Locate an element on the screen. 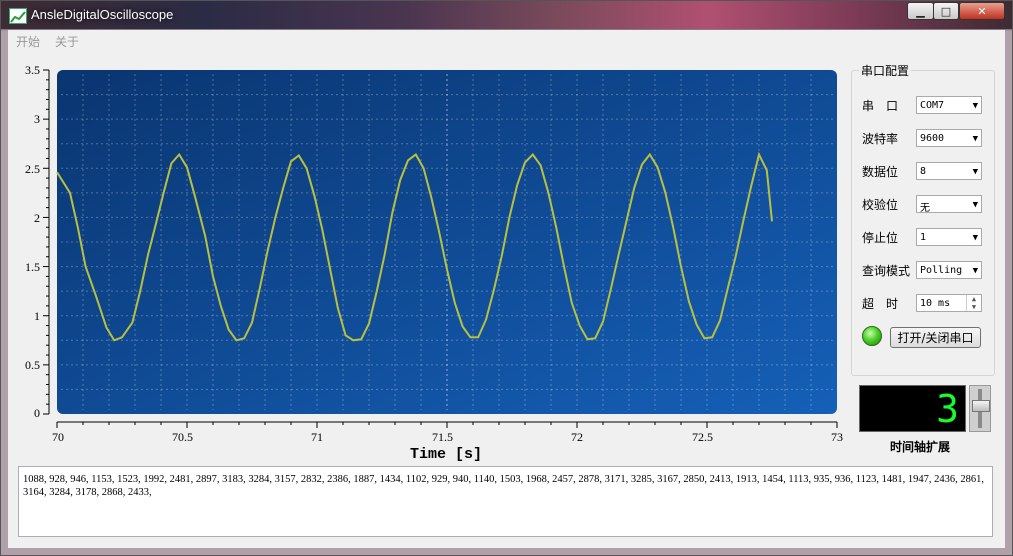 This screenshot has width=1013, height=556. x-tick-label: 73 is located at coordinates (837, 437).